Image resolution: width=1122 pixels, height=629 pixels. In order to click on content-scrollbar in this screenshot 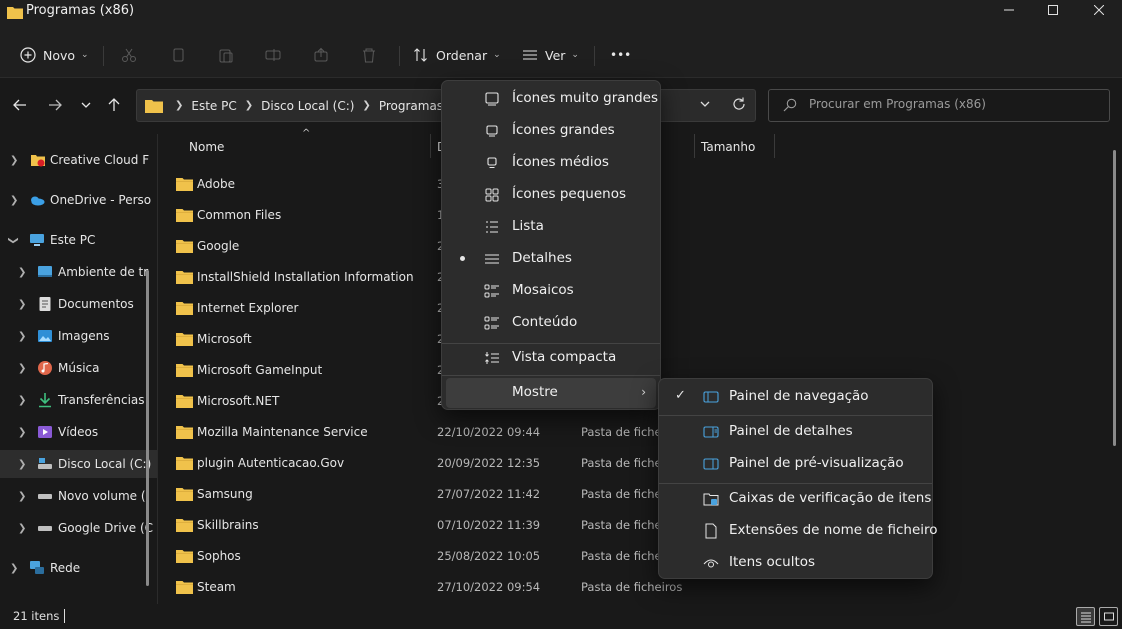, I will do `click(1114, 298)`.